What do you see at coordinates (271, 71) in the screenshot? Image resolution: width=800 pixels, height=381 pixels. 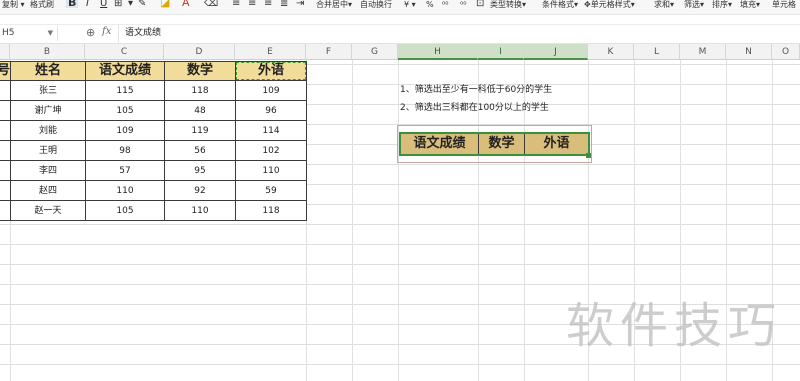 I see `table-header-english: 外语` at bounding box center [271, 71].